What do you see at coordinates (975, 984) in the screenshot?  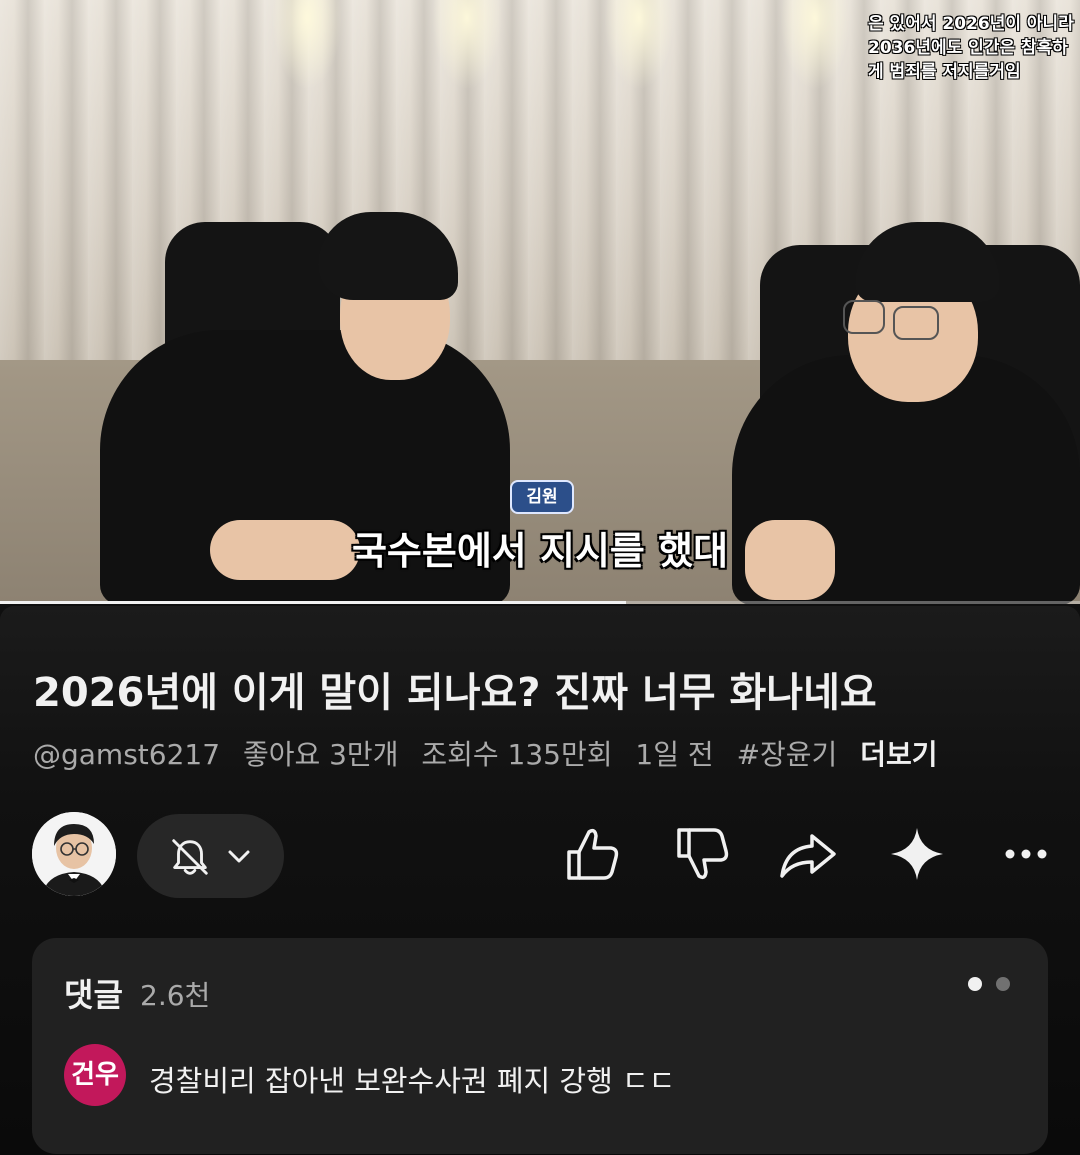 I see `page-indicator-dot-active` at bounding box center [975, 984].